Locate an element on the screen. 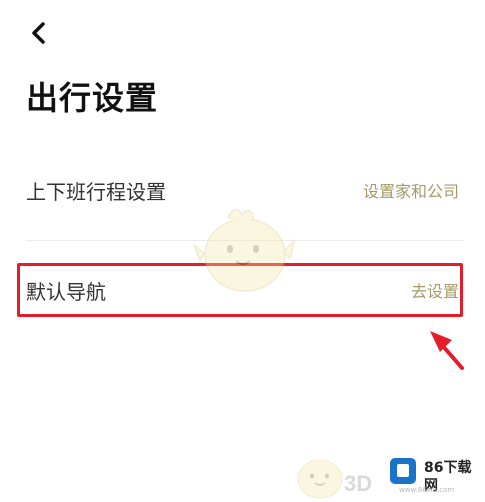 This screenshot has height=502, width=485. default-navigation-label: 默认导航 is located at coordinates (66, 292).